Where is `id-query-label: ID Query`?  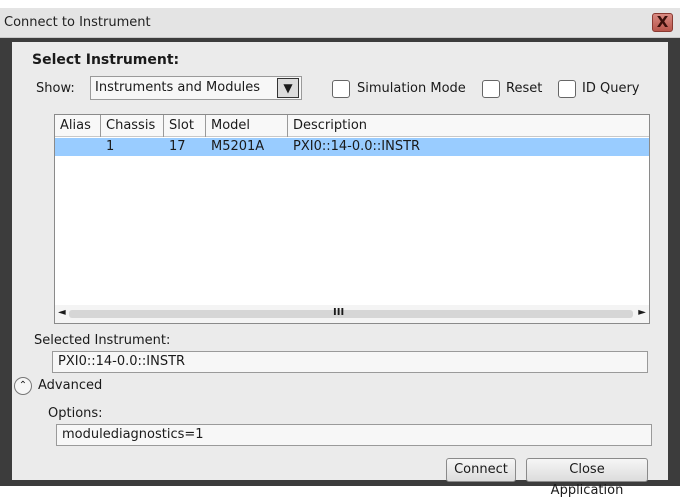
id-query-label: ID Query is located at coordinates (611, 88).